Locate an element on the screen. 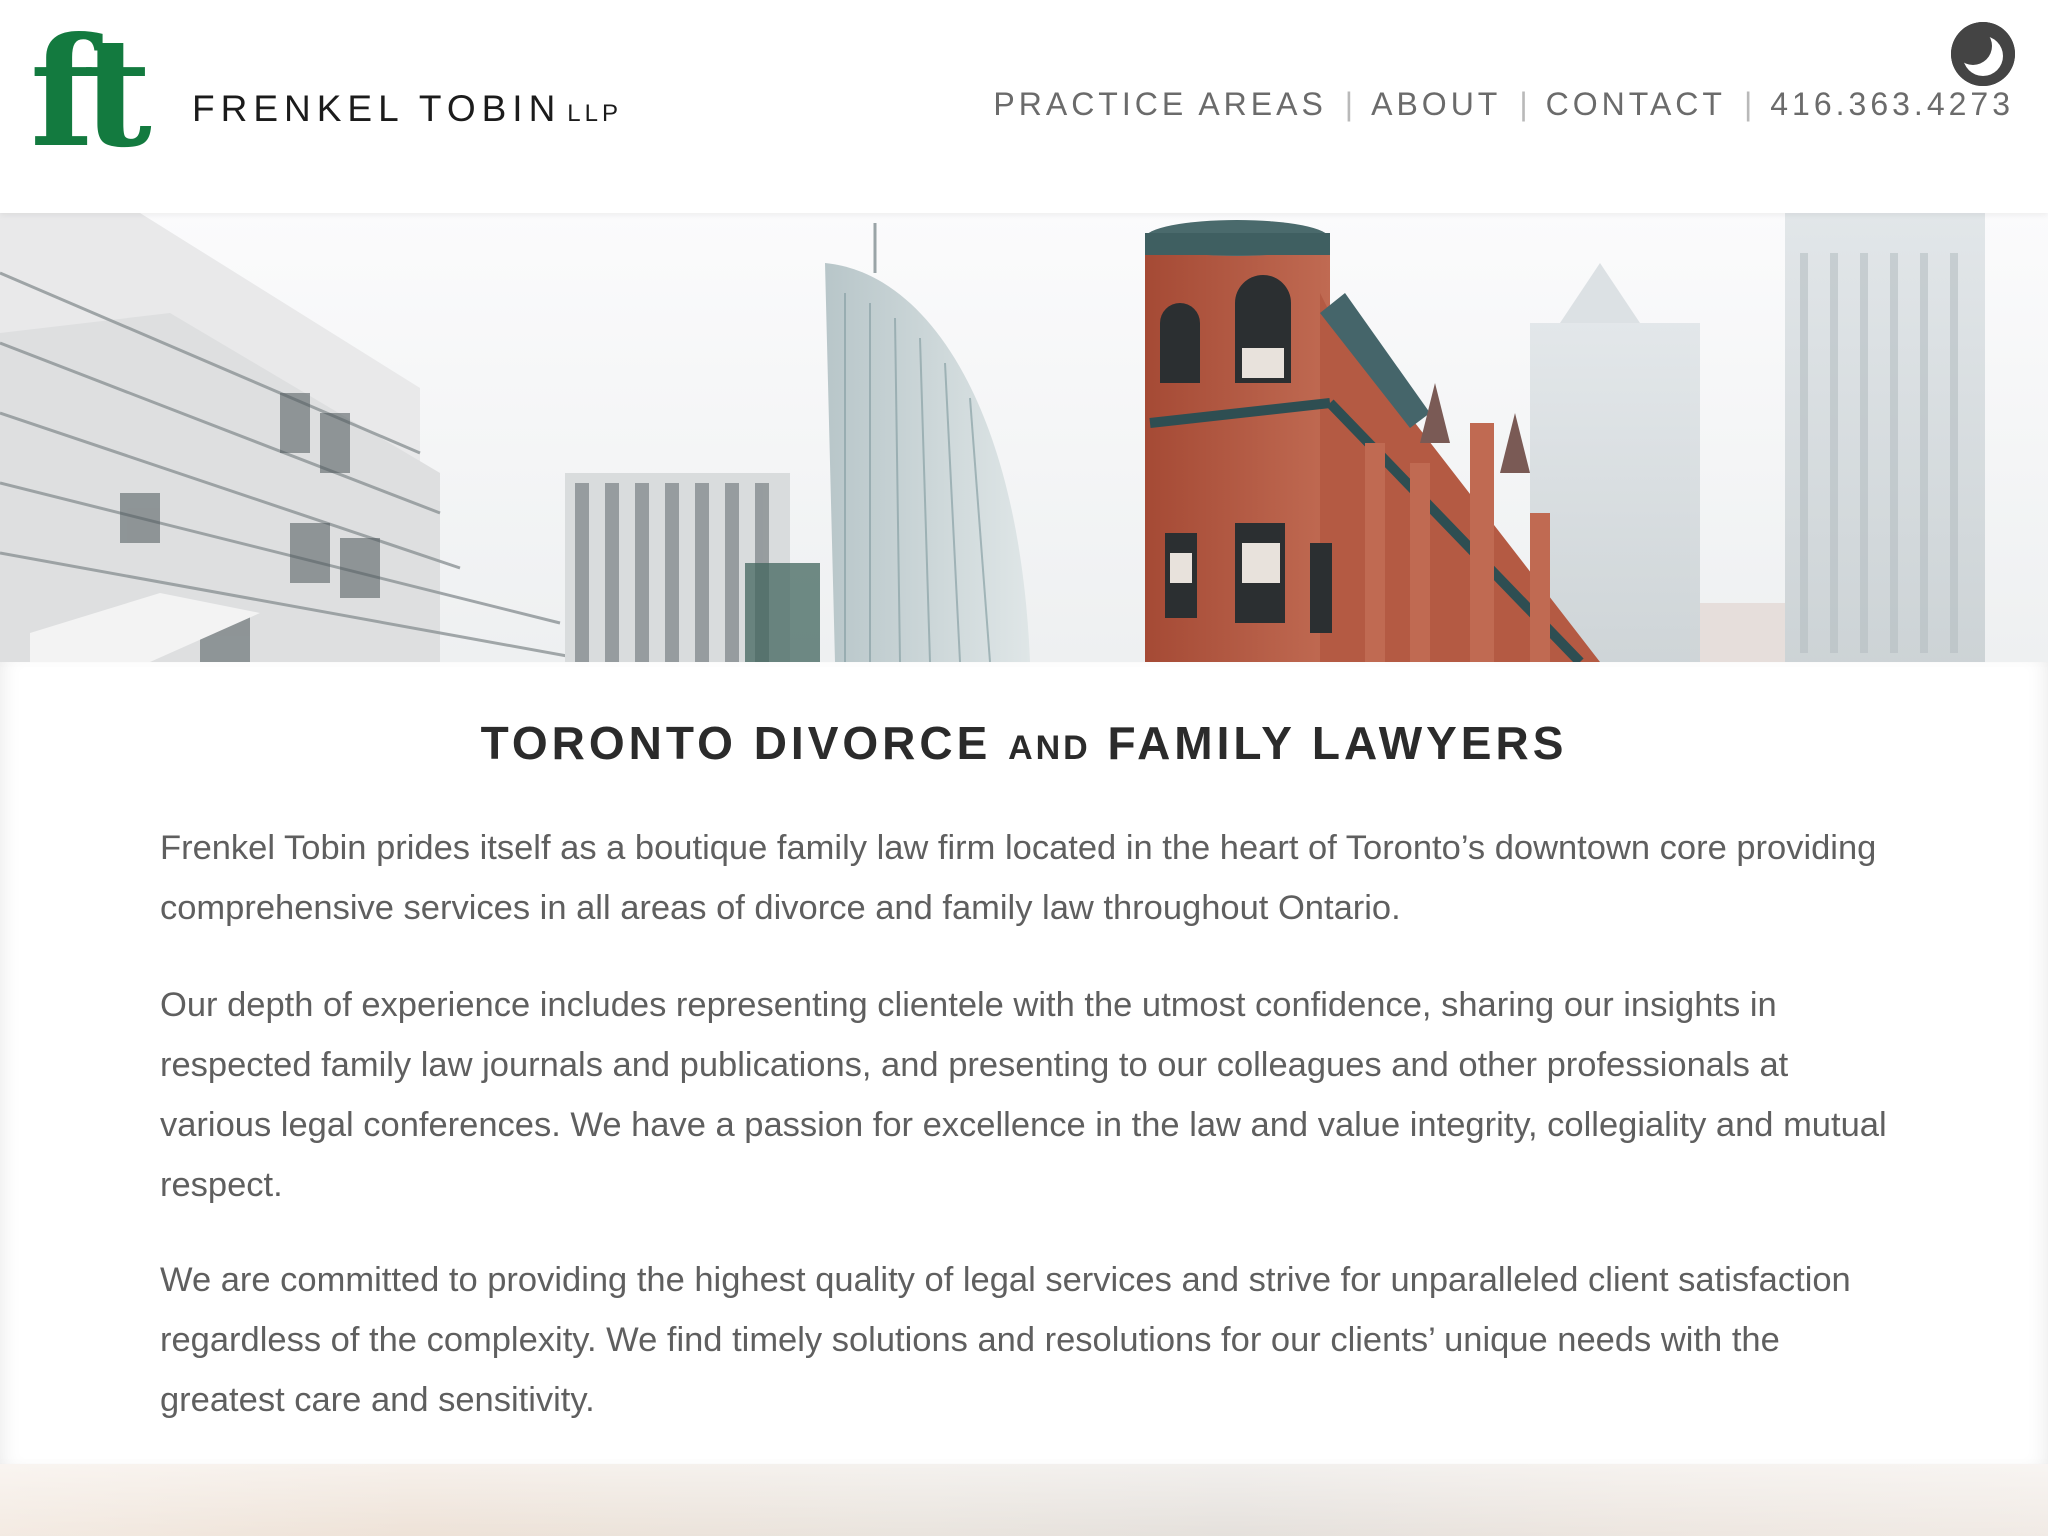 This screenshot has height=1536, width=2048. brand-suffix: LLP is located at coordinates (594, 113).